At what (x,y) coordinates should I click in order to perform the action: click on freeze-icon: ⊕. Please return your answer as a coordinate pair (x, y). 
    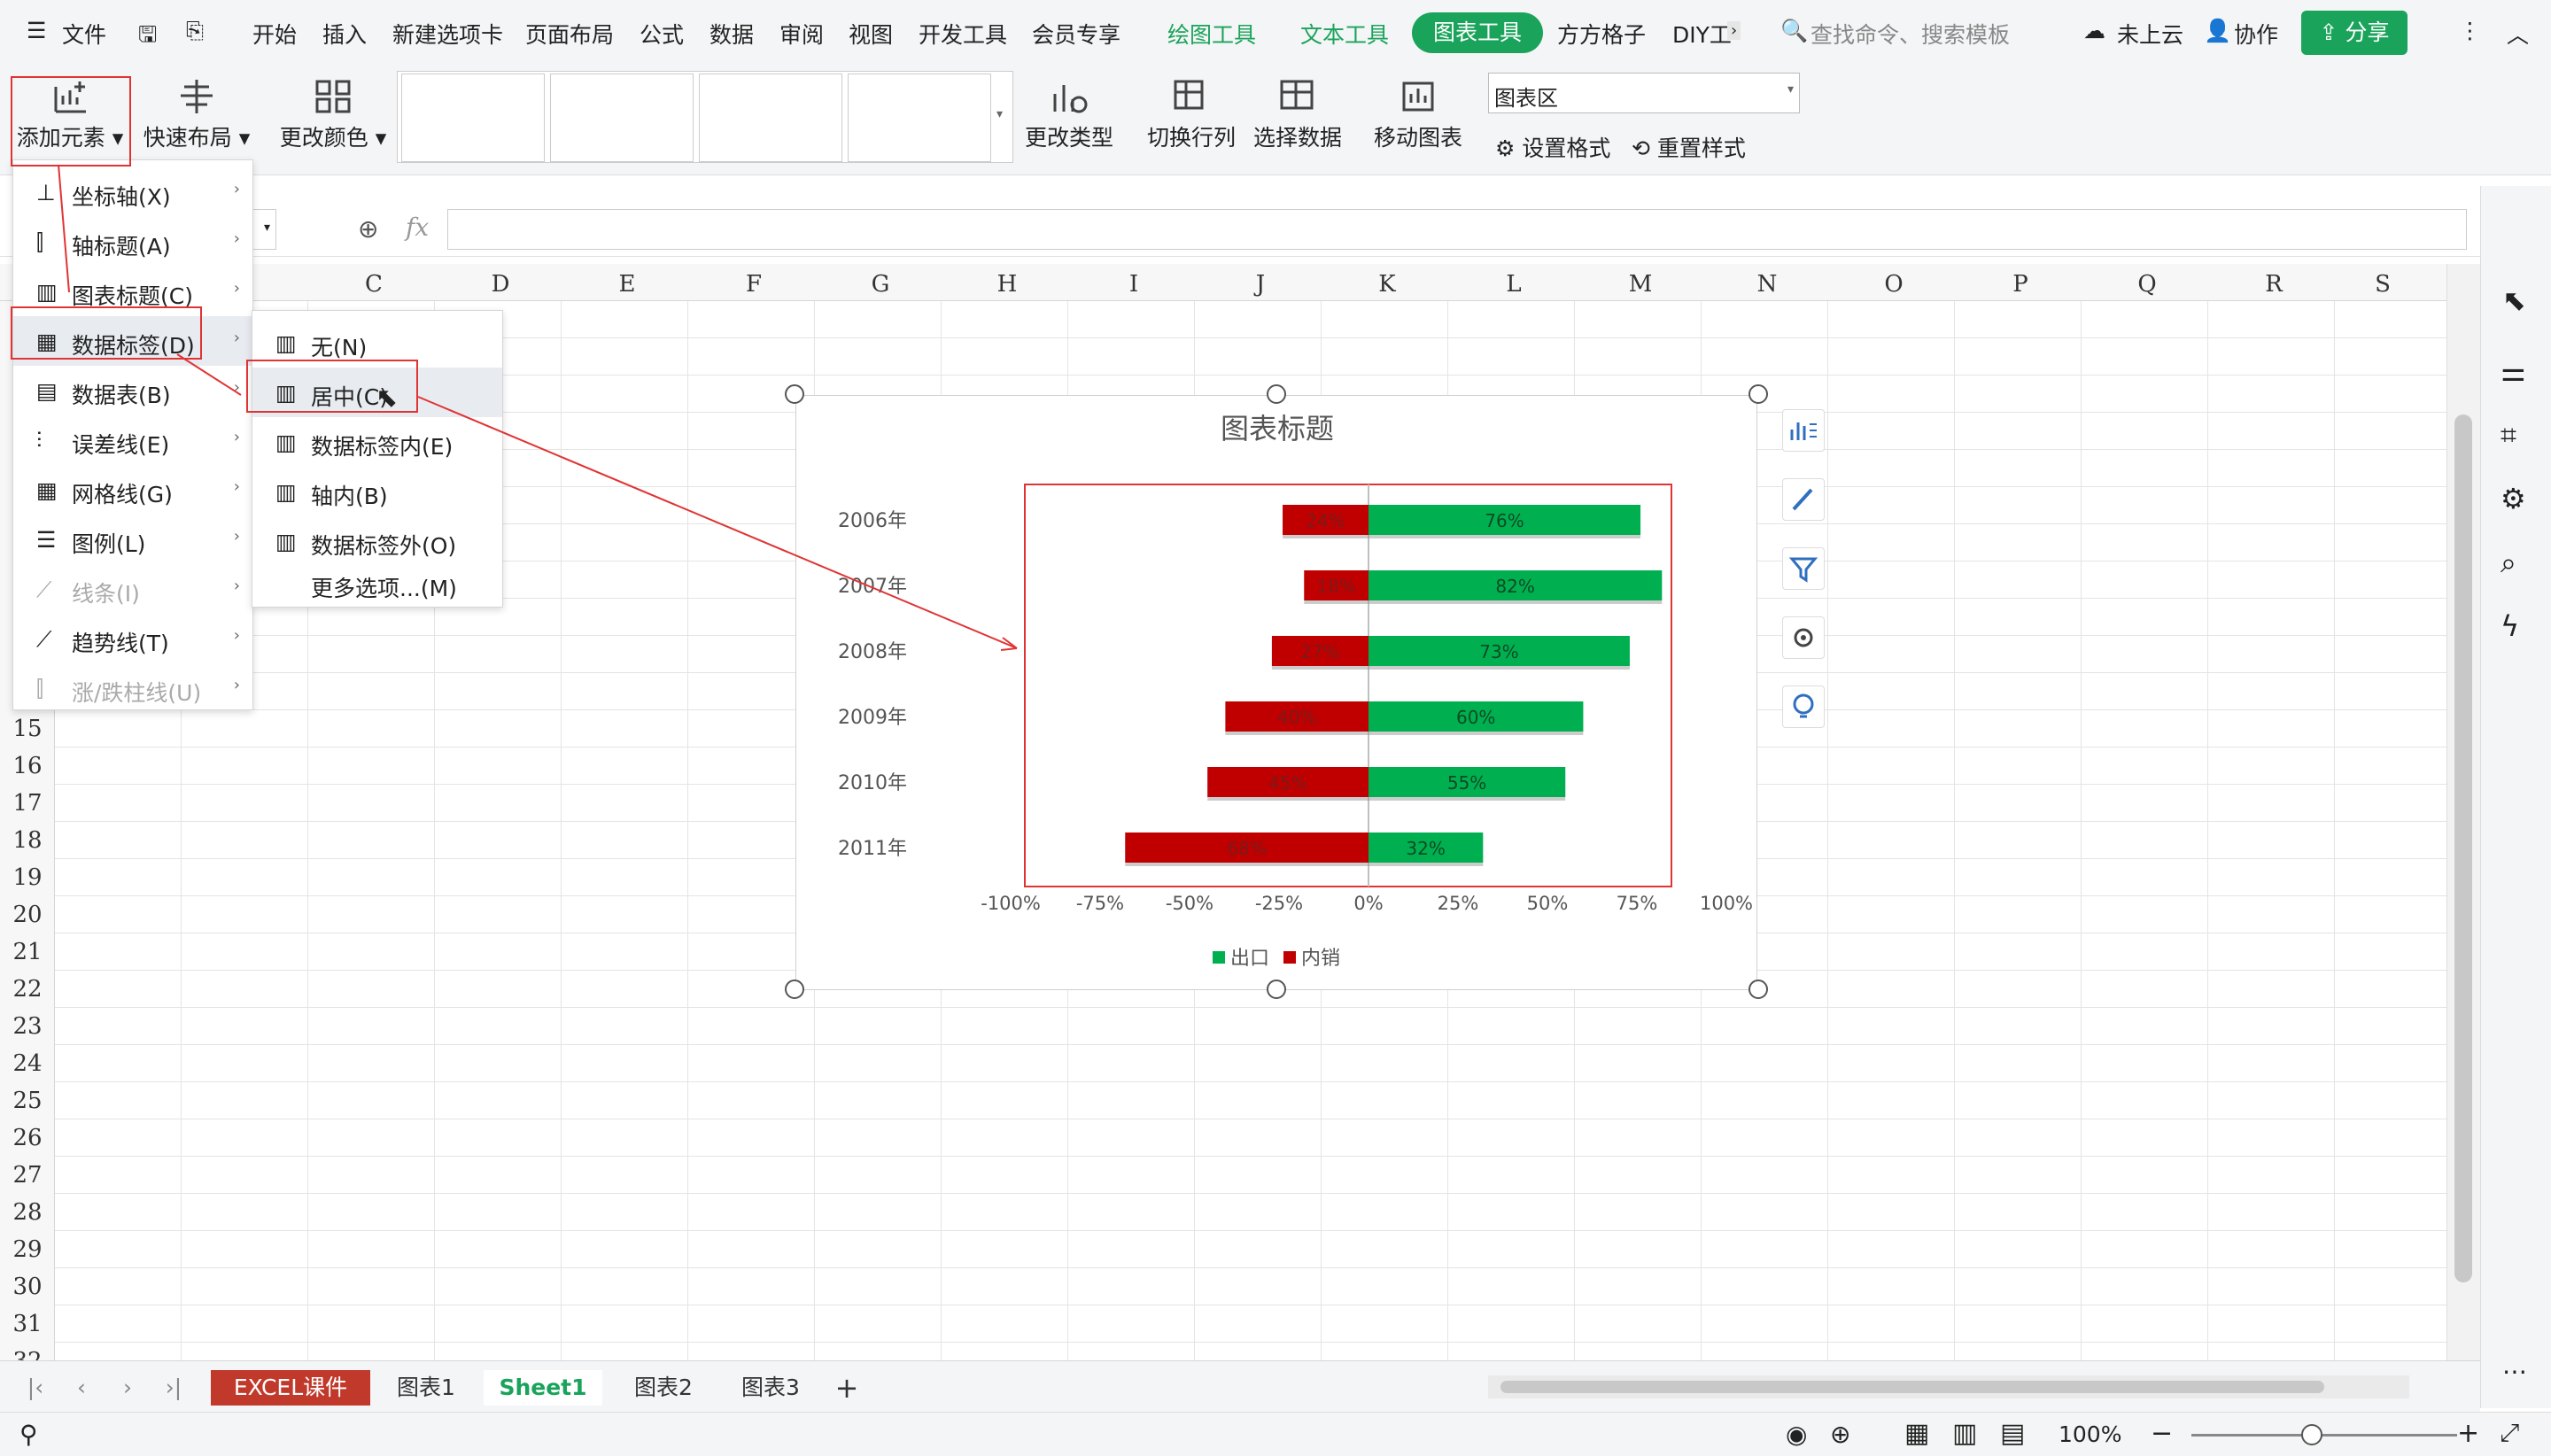
    Looking at the image, I should click on (1840, 1434).